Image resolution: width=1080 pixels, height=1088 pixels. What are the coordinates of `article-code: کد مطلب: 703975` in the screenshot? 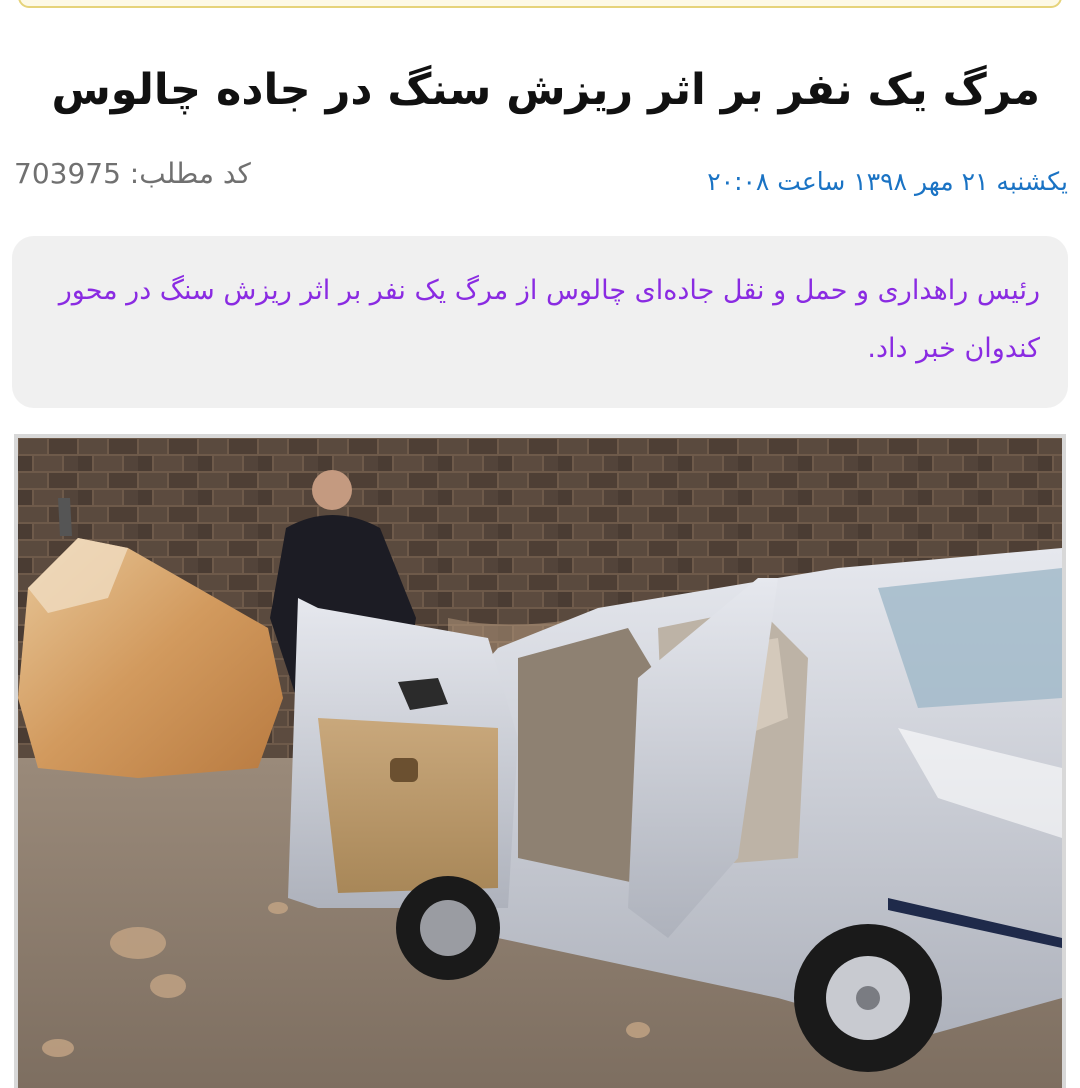 It's located at (132, 174).